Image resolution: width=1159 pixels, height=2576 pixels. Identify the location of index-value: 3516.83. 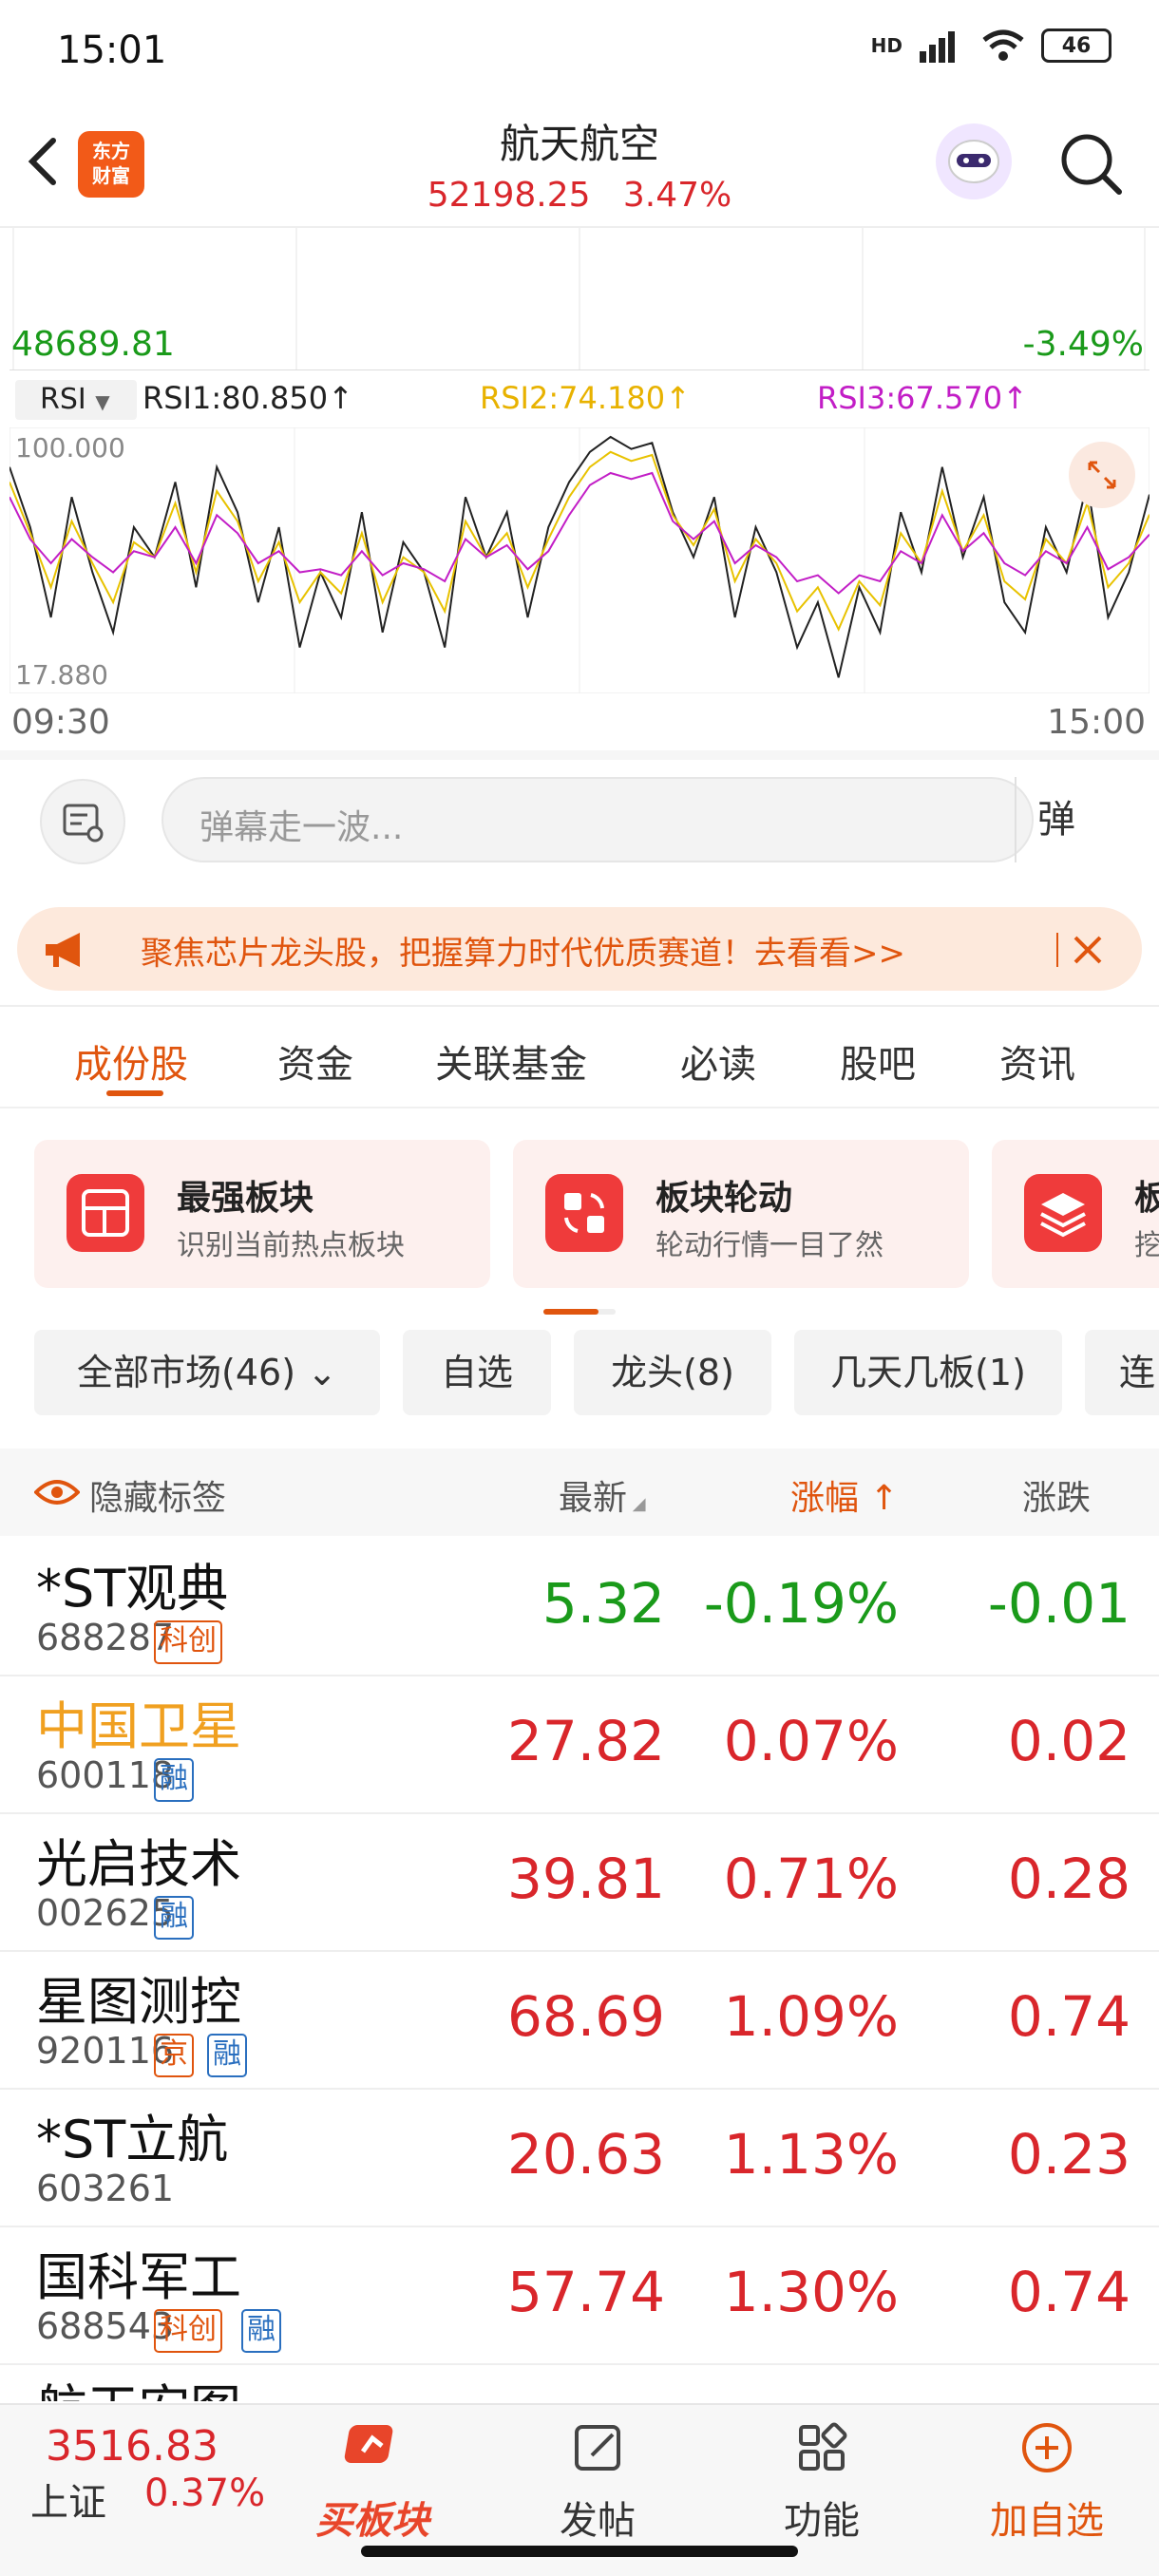
(132, 2446).